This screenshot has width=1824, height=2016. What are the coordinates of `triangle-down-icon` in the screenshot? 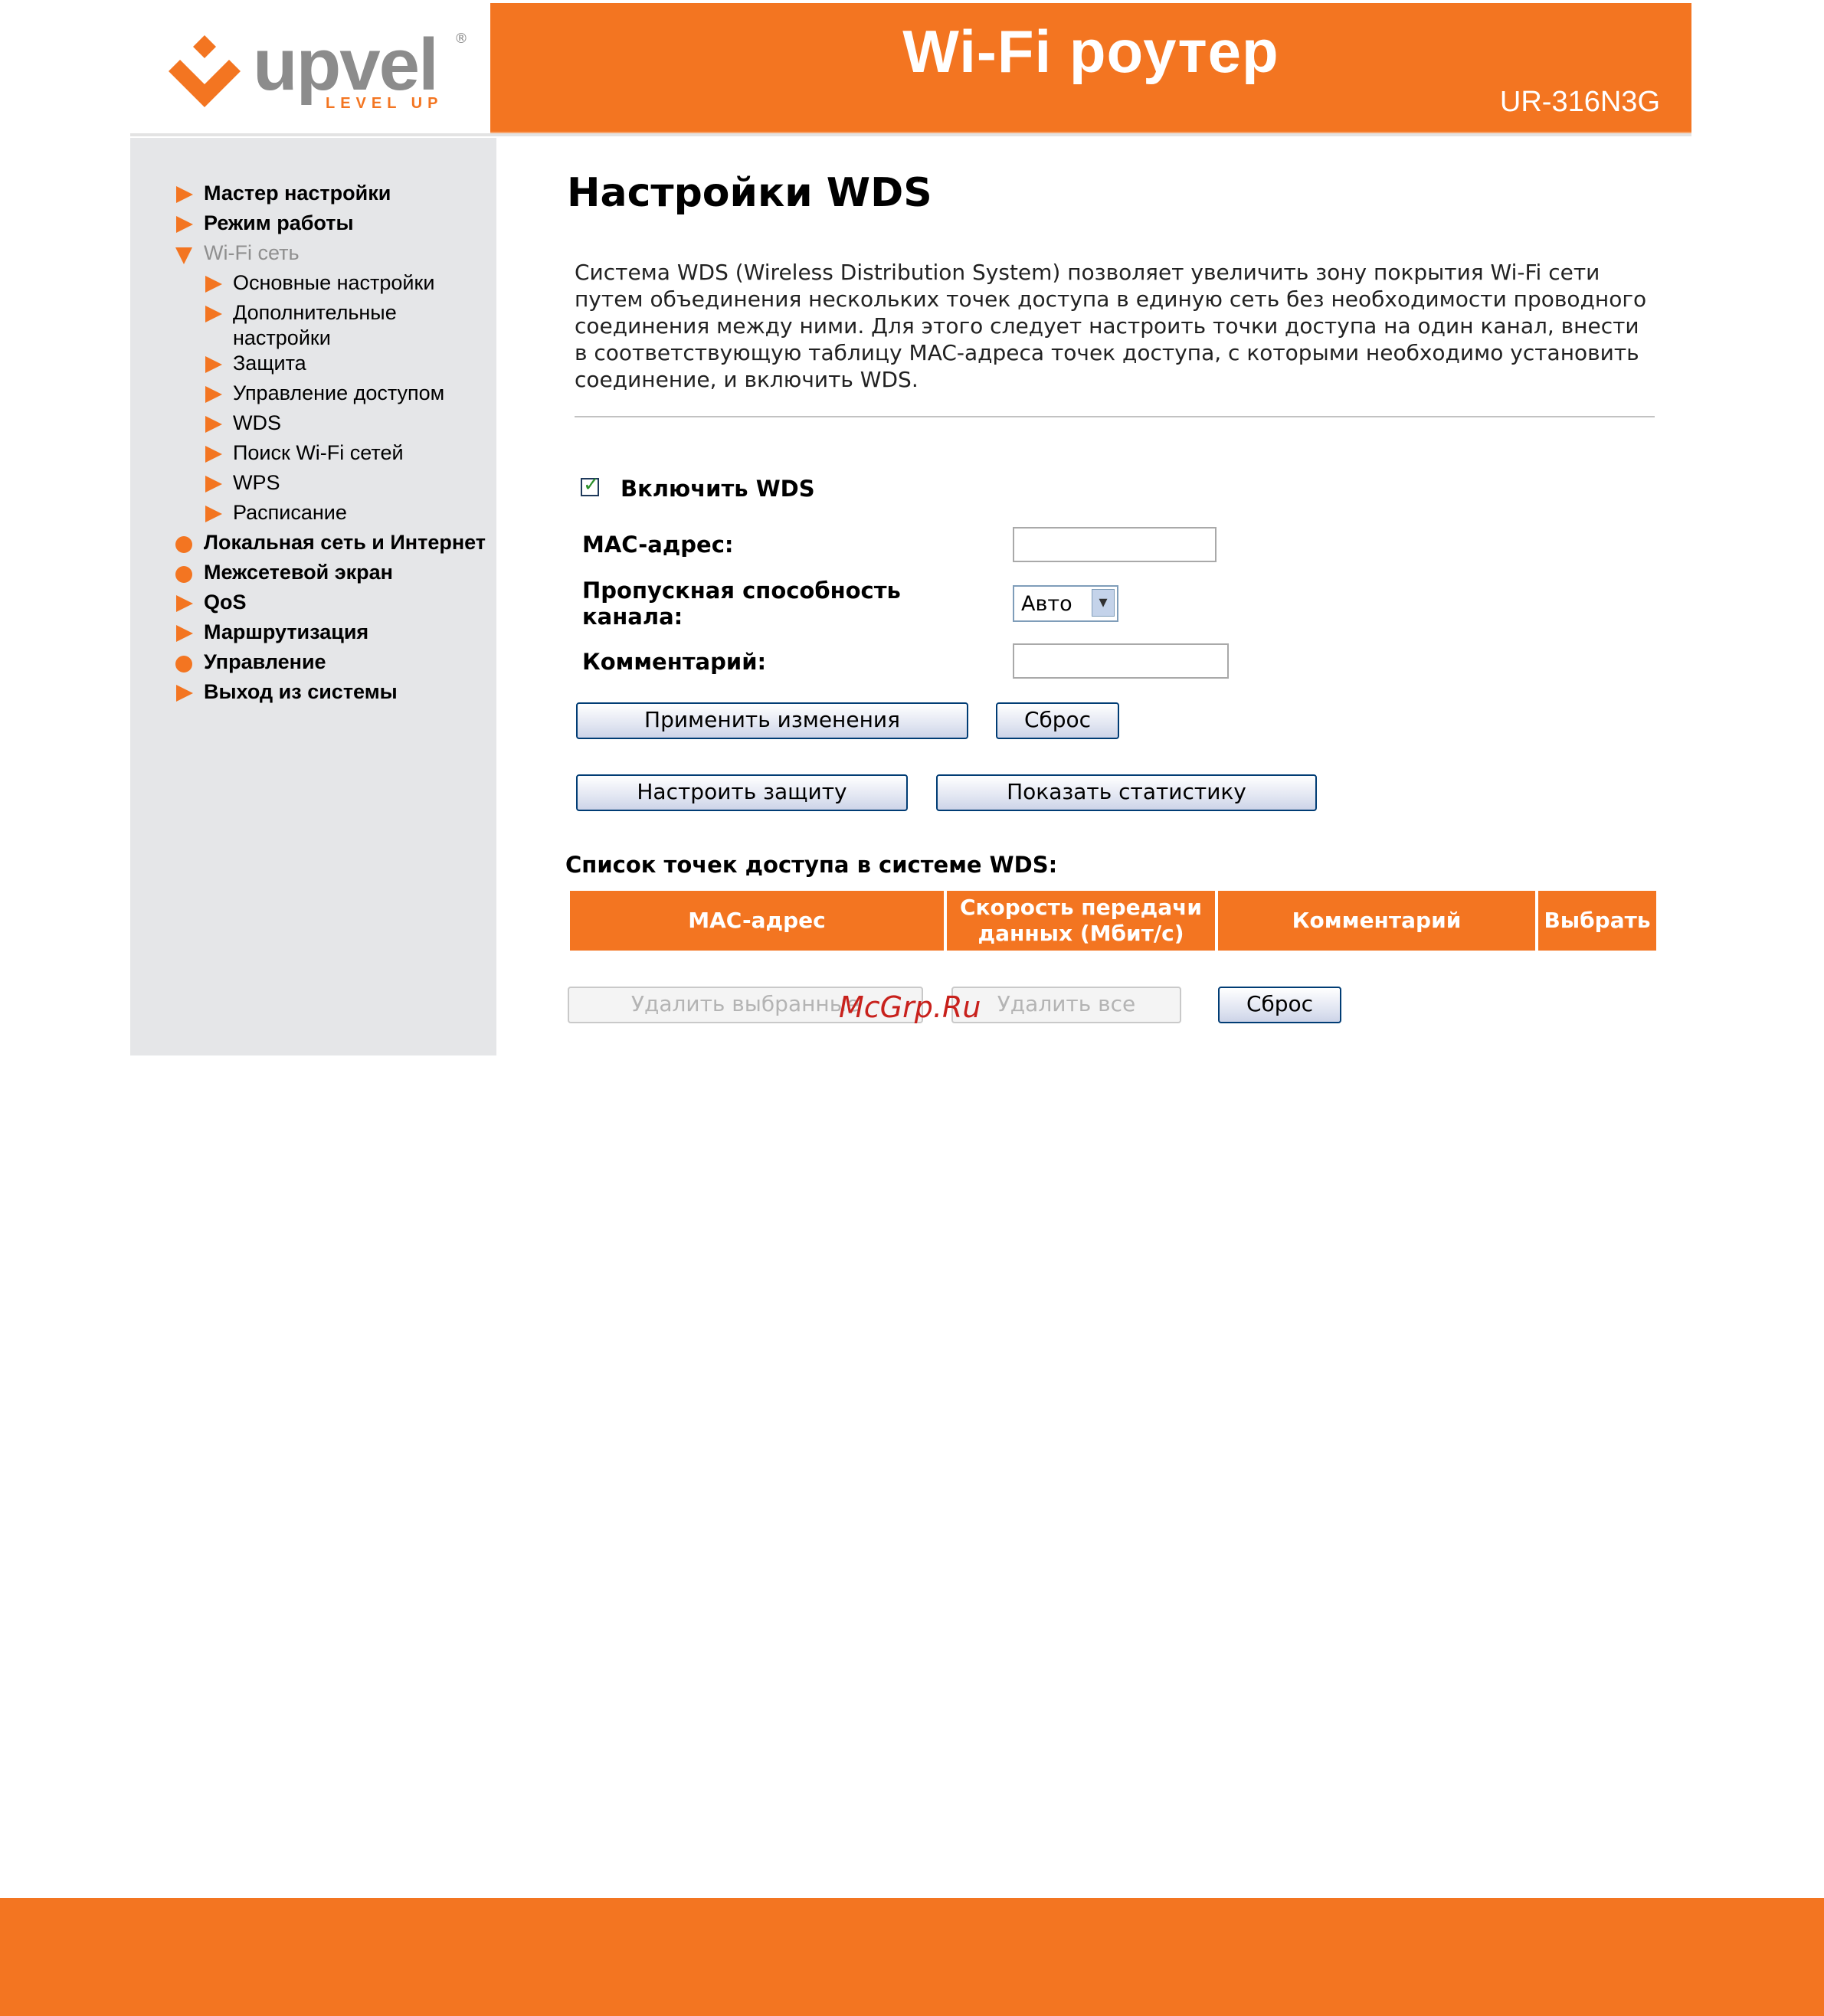 It's located at (184, 255).